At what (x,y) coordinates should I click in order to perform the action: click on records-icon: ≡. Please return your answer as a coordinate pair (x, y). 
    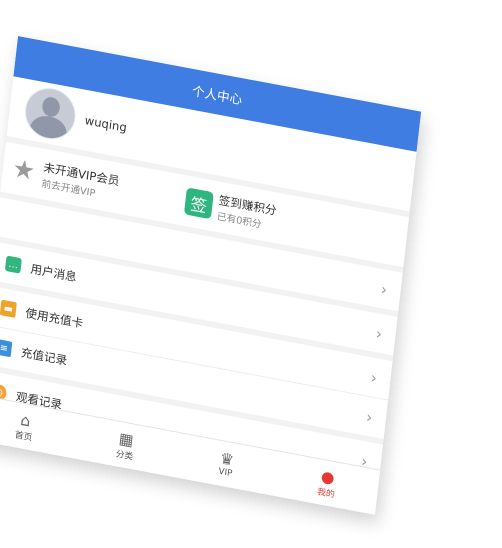
    Looking at the image, I should click on (6, 348).